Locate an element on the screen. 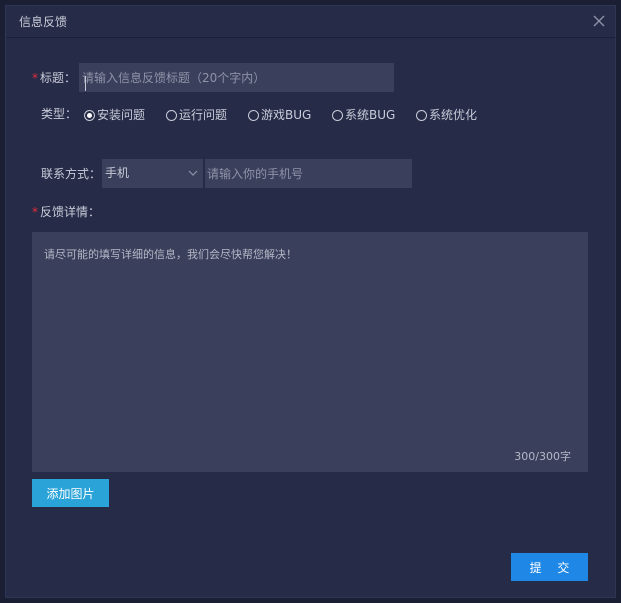  contact-label: 联系方式： is located at coordinates (71, 174).